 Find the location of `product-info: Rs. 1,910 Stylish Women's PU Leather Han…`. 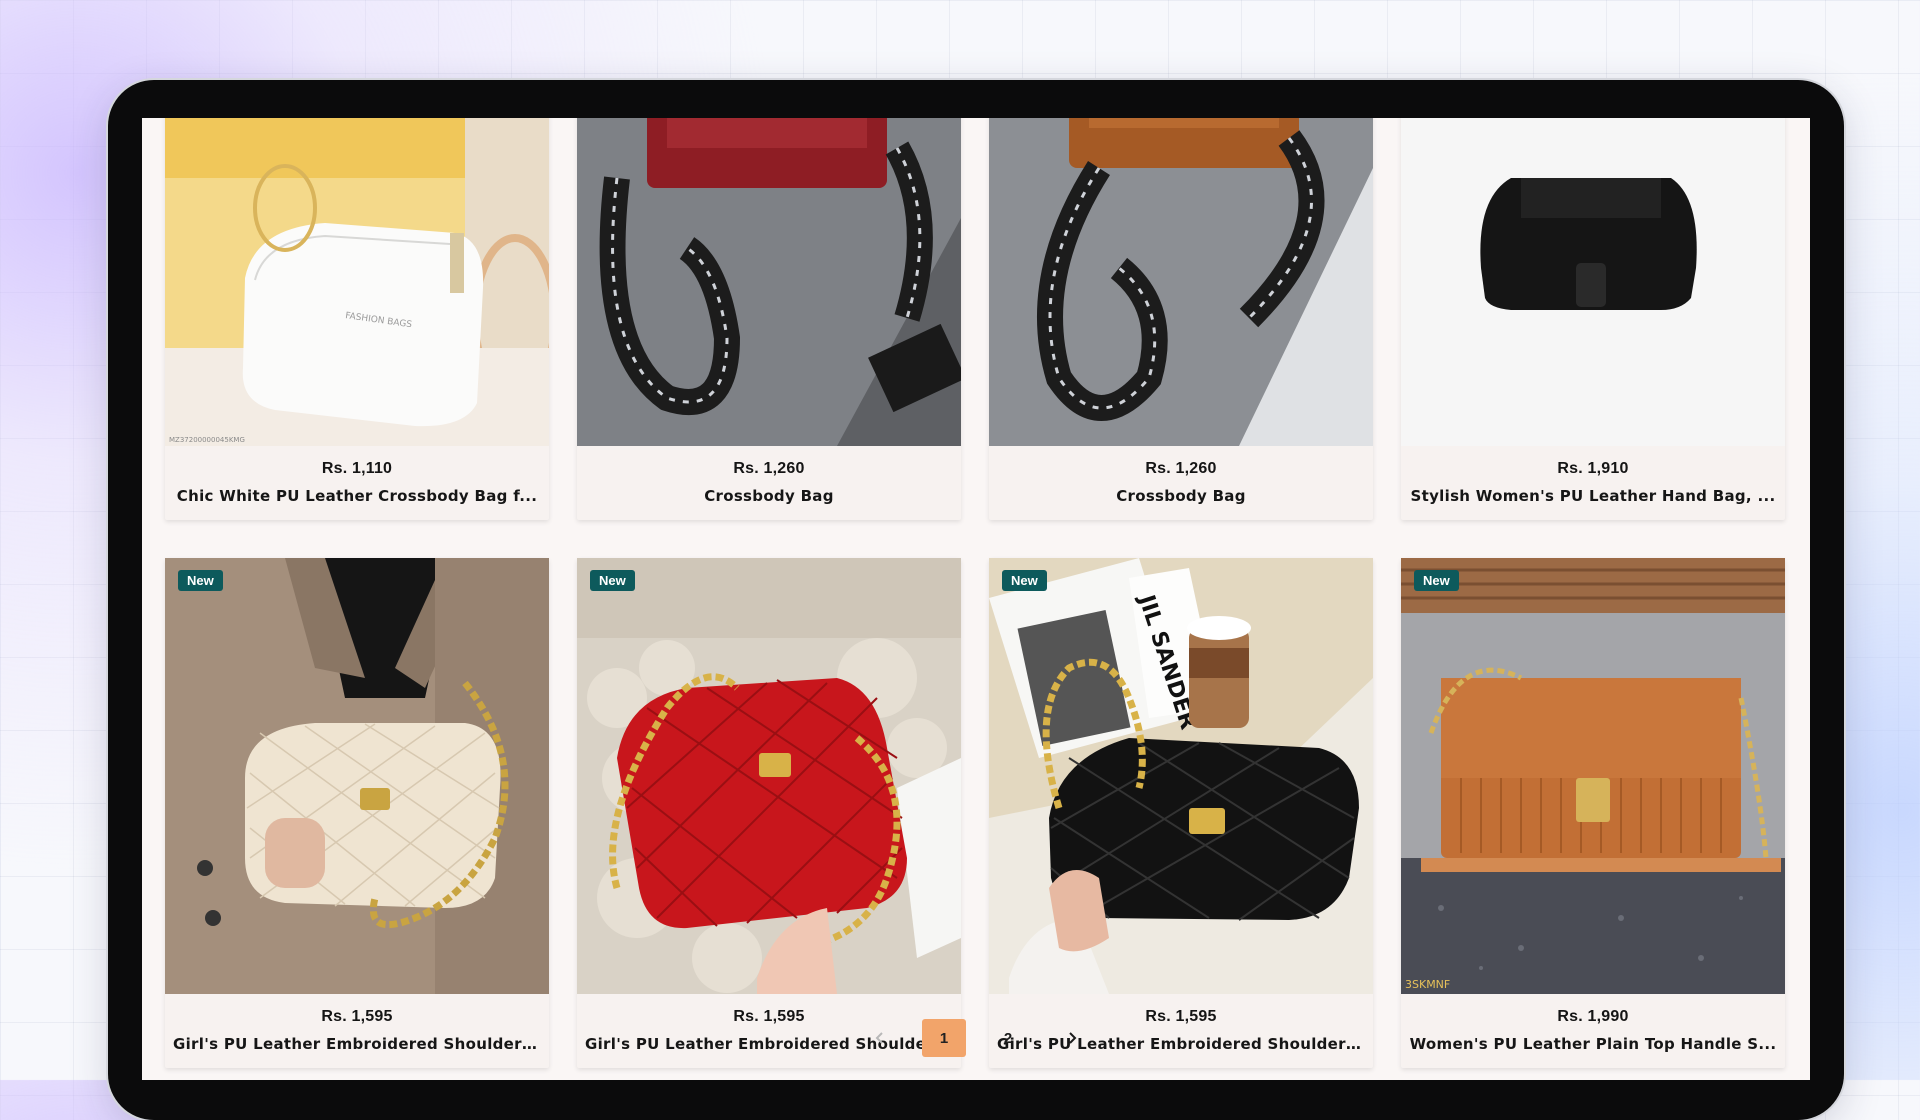

product-info: Rs. 1,910 Stylish Women's PU Leather Han… is located at coordinates (1593, 483).